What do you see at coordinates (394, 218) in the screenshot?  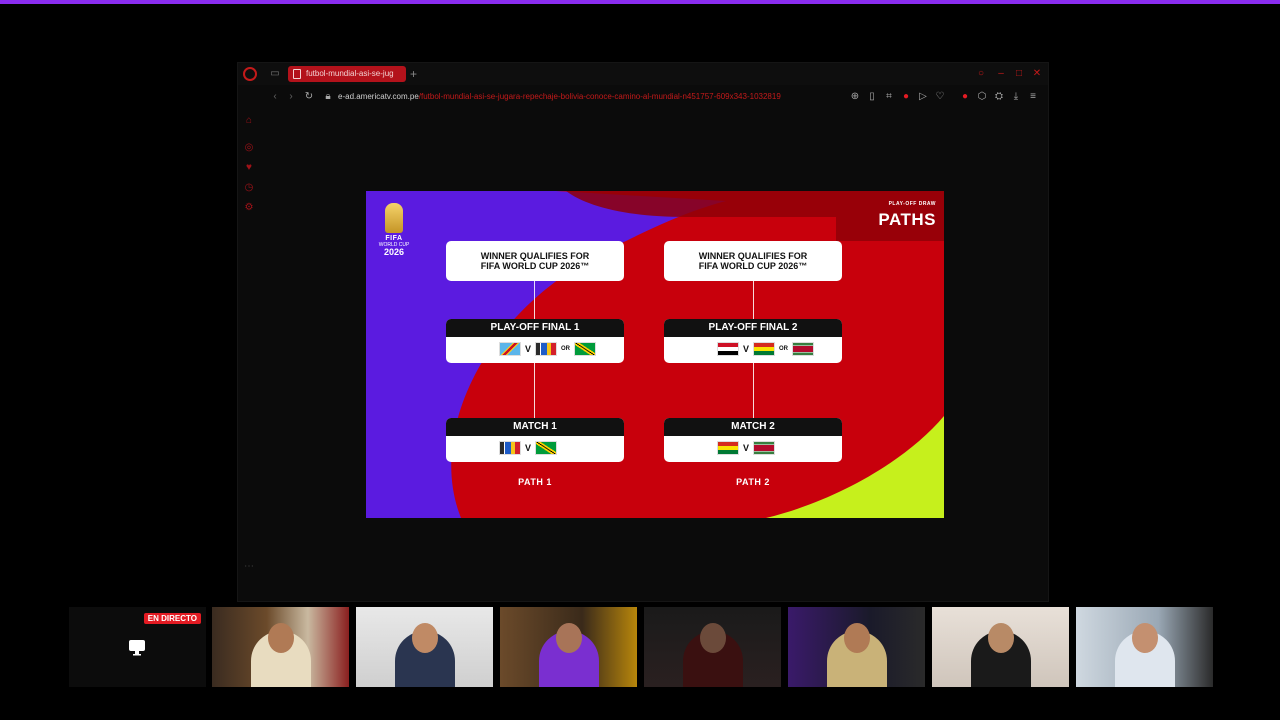 I see `trophy-icon` at bounding box center [394, 218].